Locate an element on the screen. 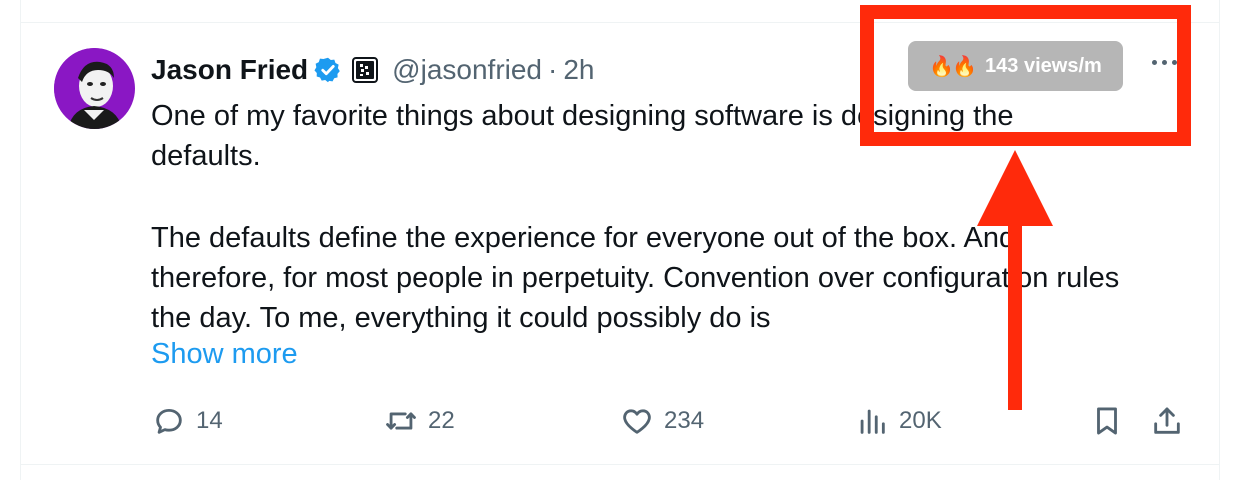  like-button: 234 is located at coordinates (662, 421).